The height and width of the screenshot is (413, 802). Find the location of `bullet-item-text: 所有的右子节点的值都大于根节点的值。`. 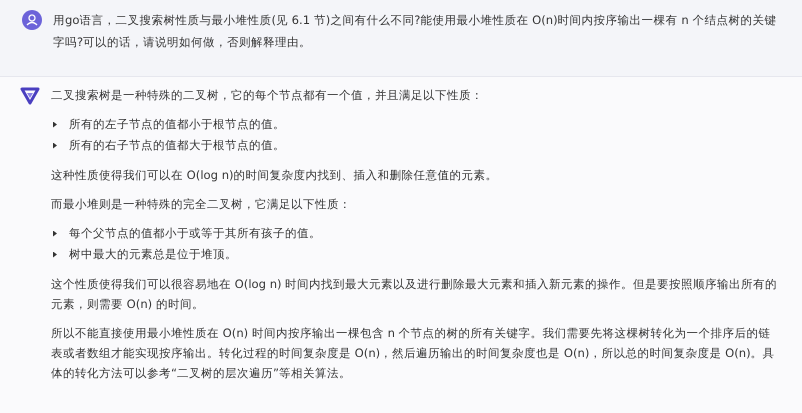

bullet-item-text: 所有的右子节点的值都大于根节点的值。 is located at coordinates (177, 145).